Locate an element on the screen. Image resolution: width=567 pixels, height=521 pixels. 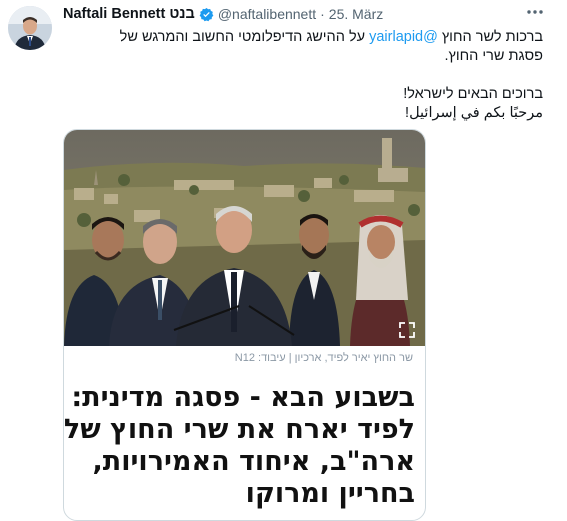
avatar is located at coordinates (30, 28).